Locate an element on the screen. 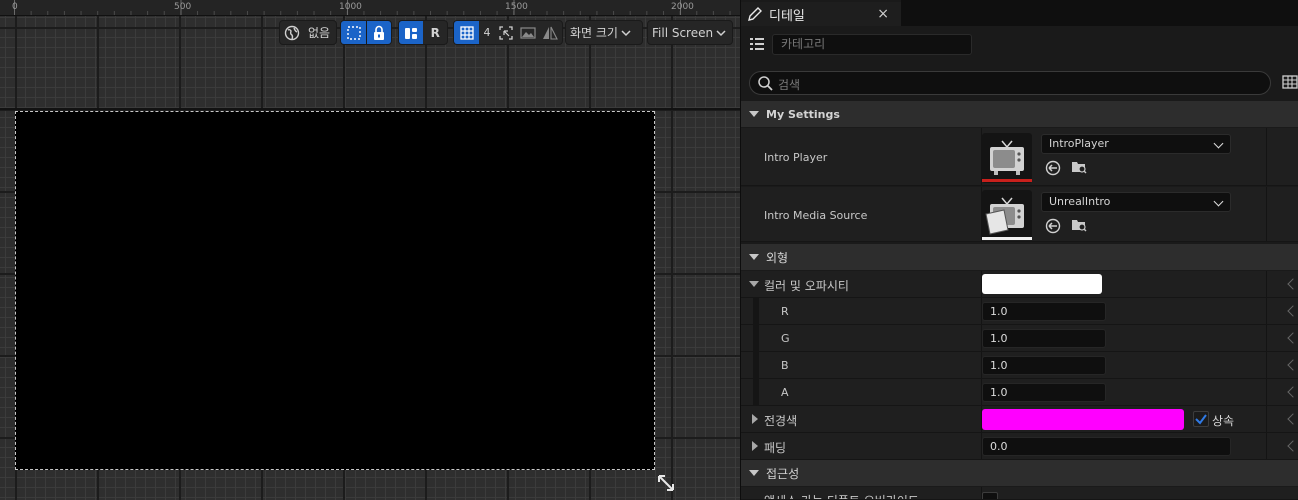 Image resolution: width=1298 pixels, height=500 pixels. fill-screen-label: Fill Screen is located at coordinates (683, 32).